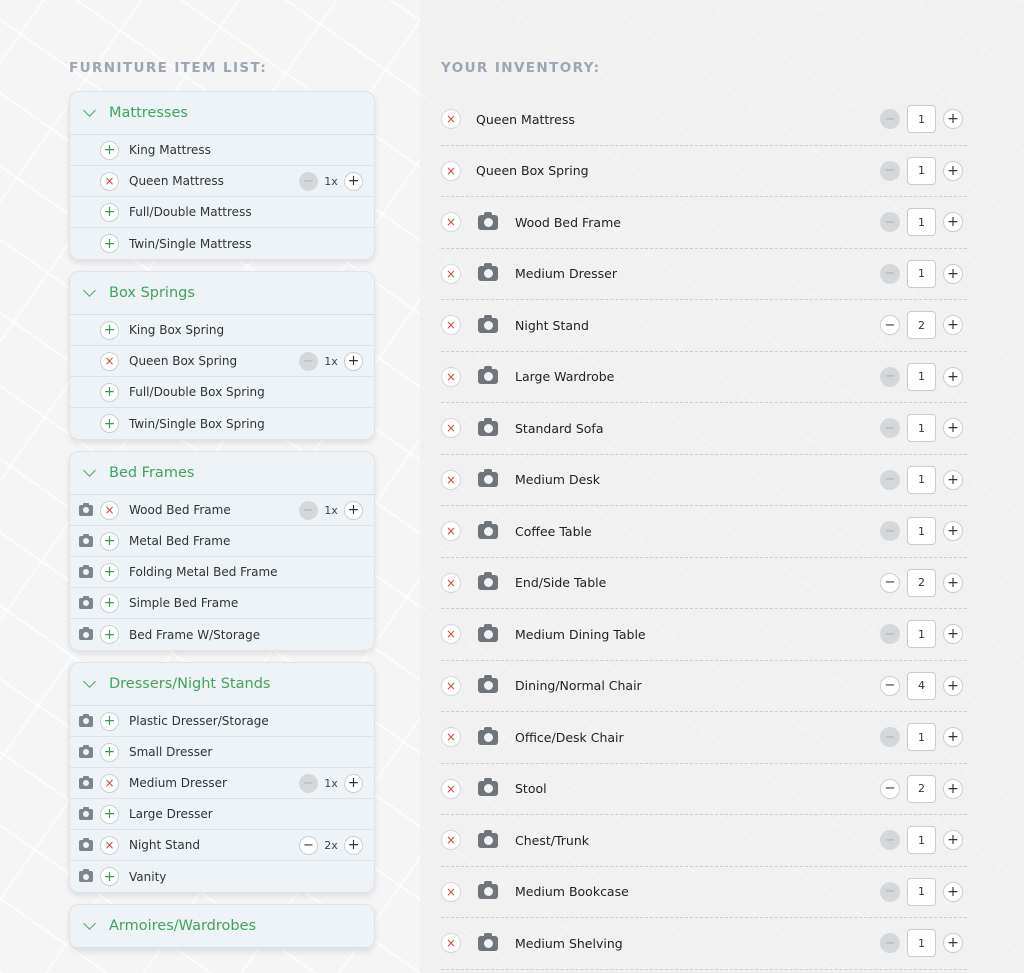 The width and height of the screenshot is (1024, 973). What do you see at coordinates (222, 113) in the screenshot?
I see `category-header: Mattresses` at bounding box center [222, 113].